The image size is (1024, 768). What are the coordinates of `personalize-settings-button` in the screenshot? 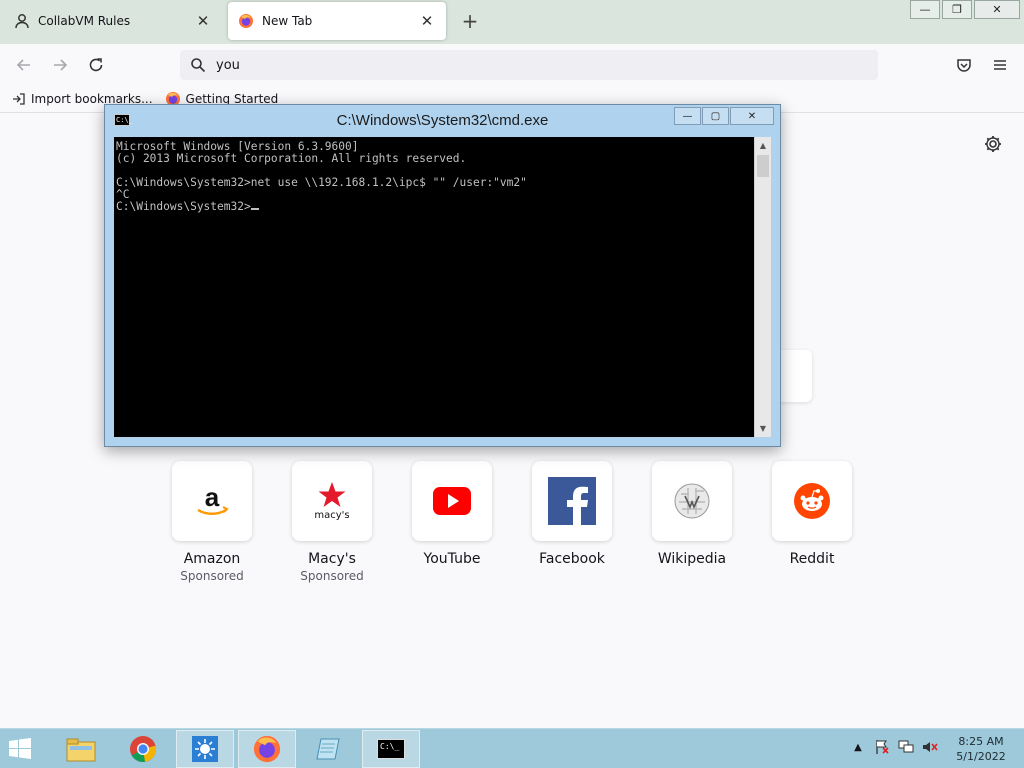 It's located at (993, 144).